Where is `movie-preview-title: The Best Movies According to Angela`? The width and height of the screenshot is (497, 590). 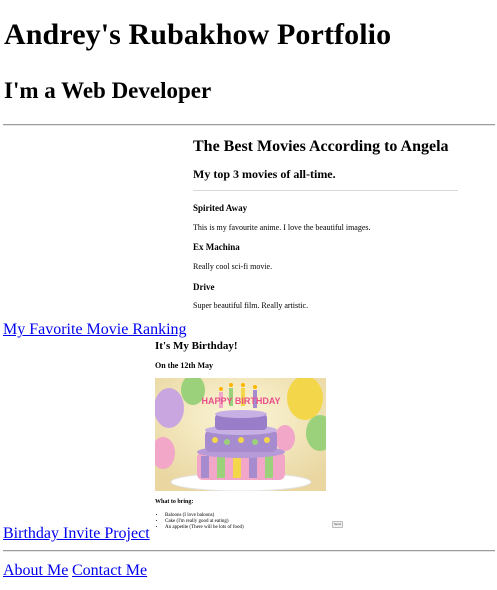
movie-preview-title: The Best Movies According to Angela is located at coordinates (321, 146).